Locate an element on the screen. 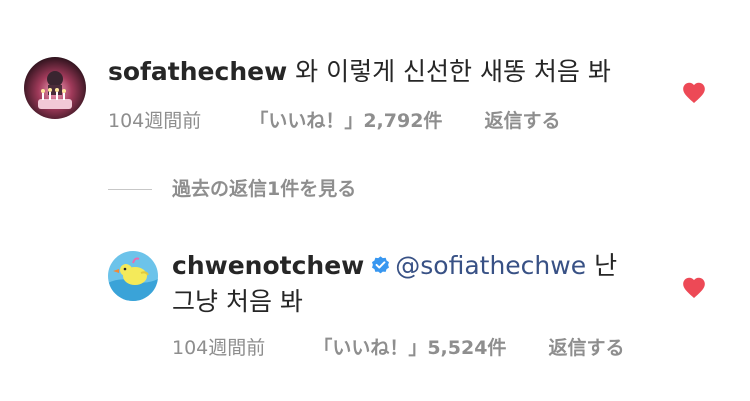 The image size is (750, 401). reply-body-line2: 그냥 처음 봐 is located at coordinates (237, 301).